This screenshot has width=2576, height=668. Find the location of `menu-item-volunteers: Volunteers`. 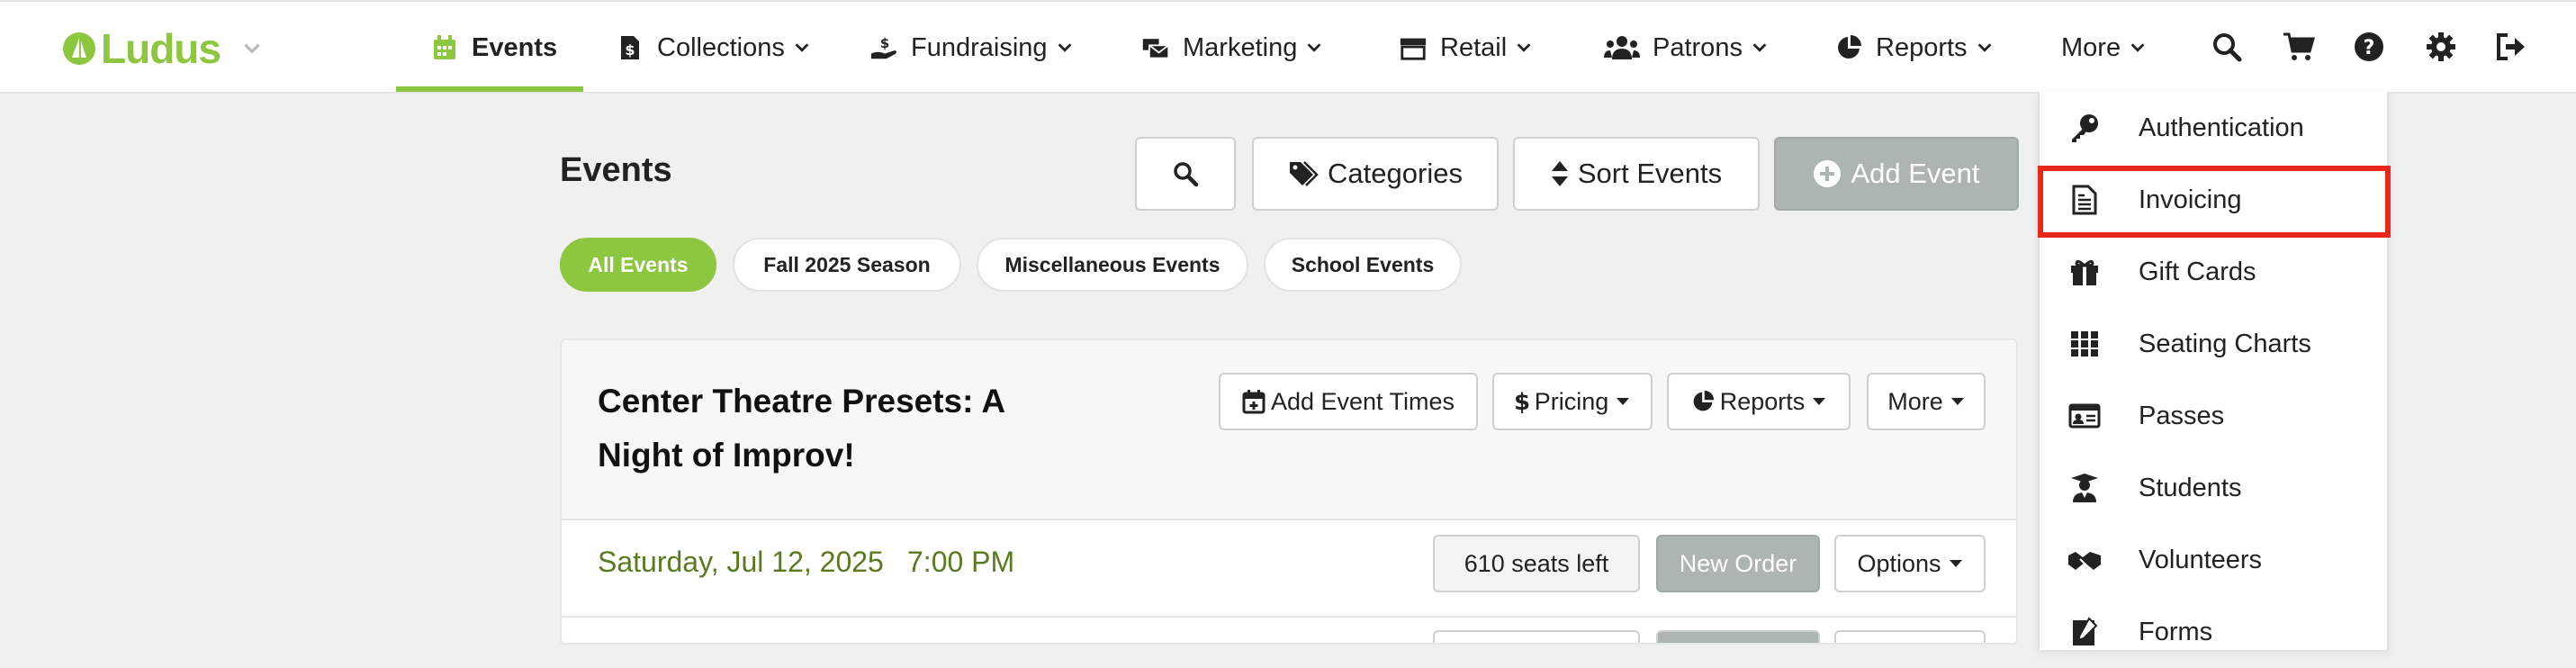

menu-item-volunteers: Volunteers is located at coordinates (2213, 560).